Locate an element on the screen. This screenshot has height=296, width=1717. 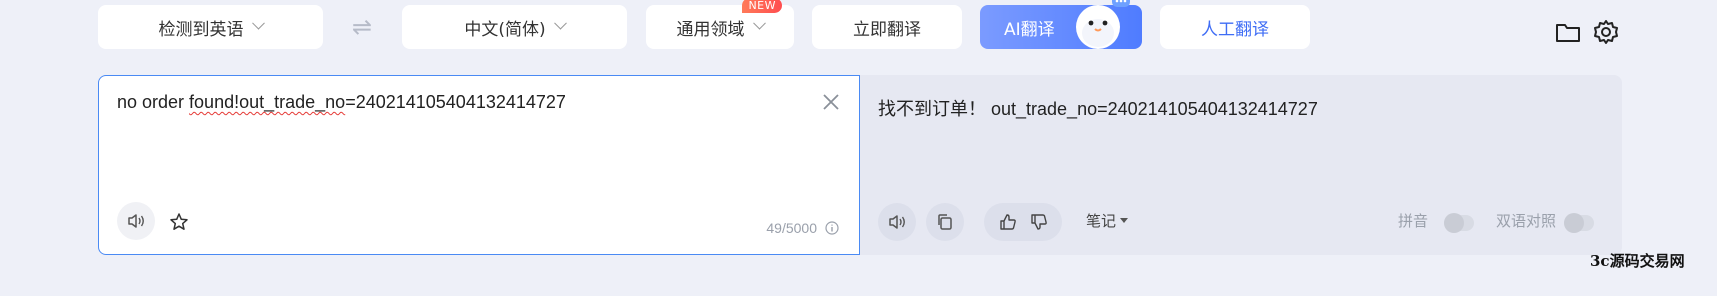
target-language-select: 中文(简体) is located at coordinates (514, 27).